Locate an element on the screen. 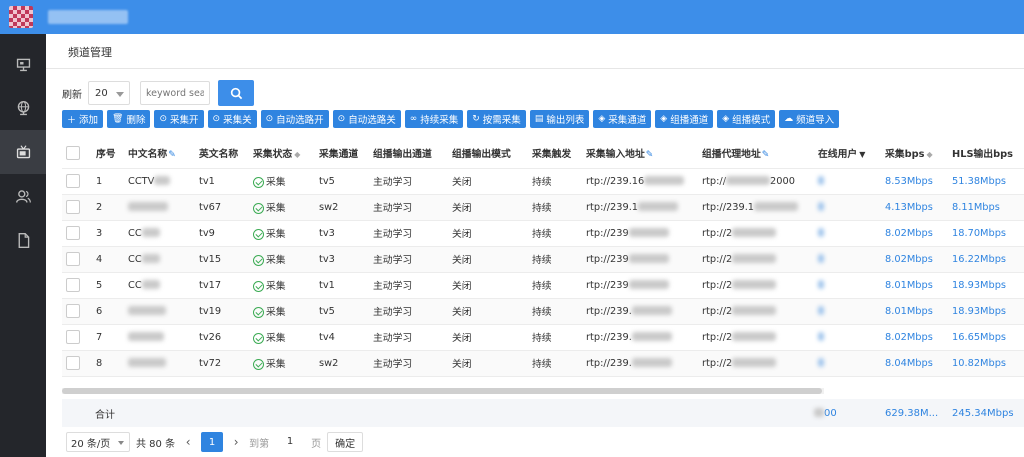 Image resolution: width=1024 pixels, height=457 pixels. select-all-cell is located at coordinates (77, 153).